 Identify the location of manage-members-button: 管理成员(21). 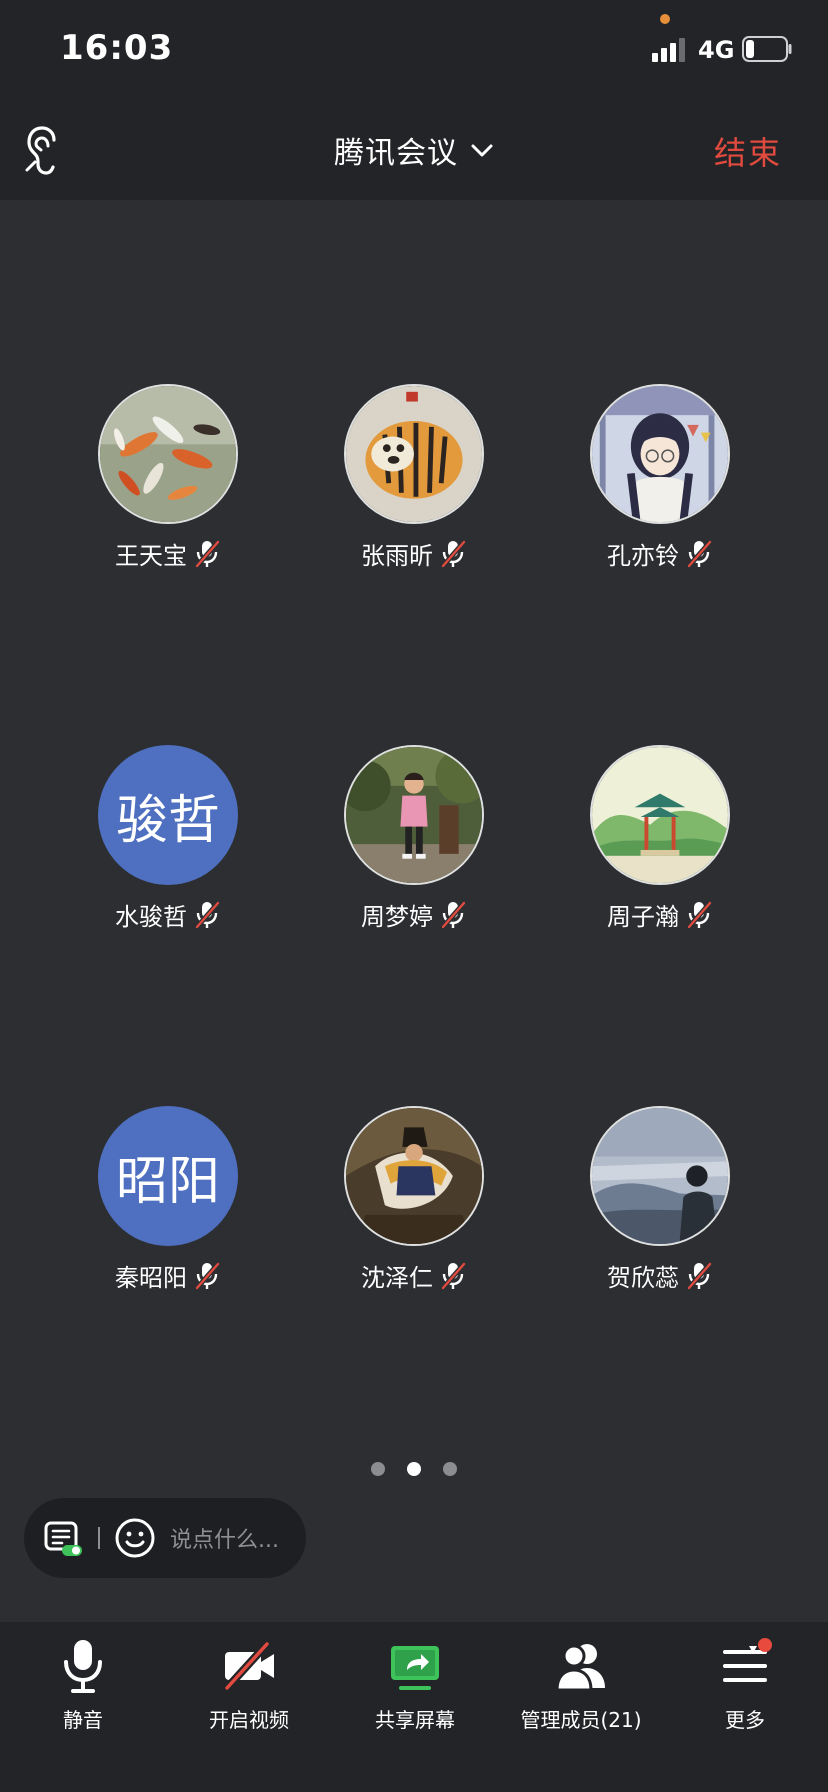
(581, 1691).